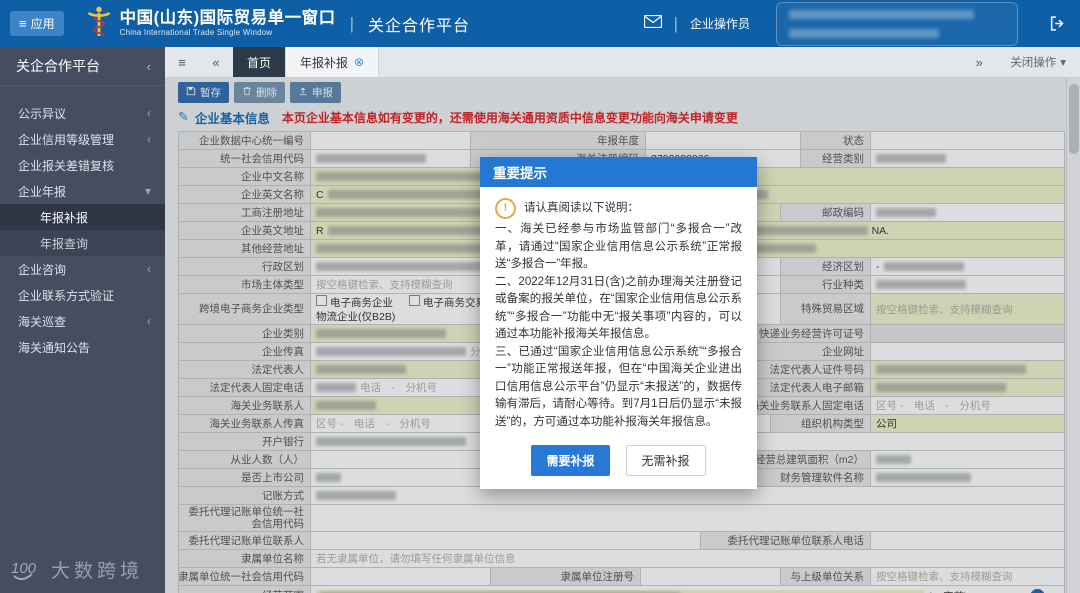 The width and height of the screenshot is (1080, 593). I want to click on sidebar-item: 企业报关差错复核, so click(82, 165).